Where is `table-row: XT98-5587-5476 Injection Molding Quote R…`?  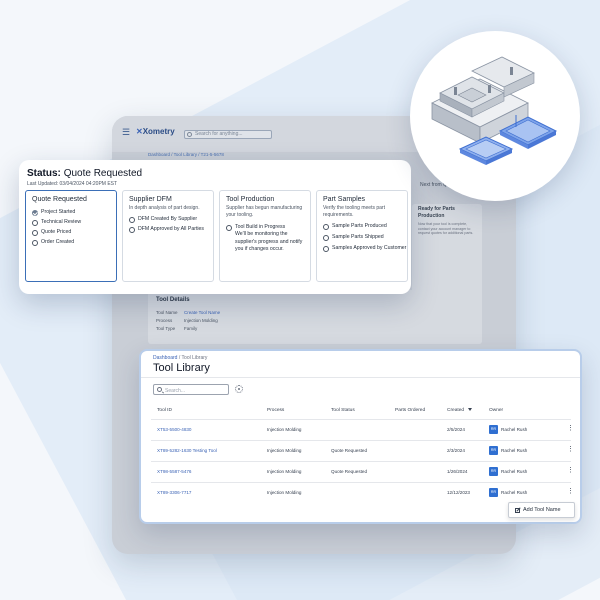 table-row: XT98-5587-5476 Injection Molding Quote R… is located at coordinates (362, 471).